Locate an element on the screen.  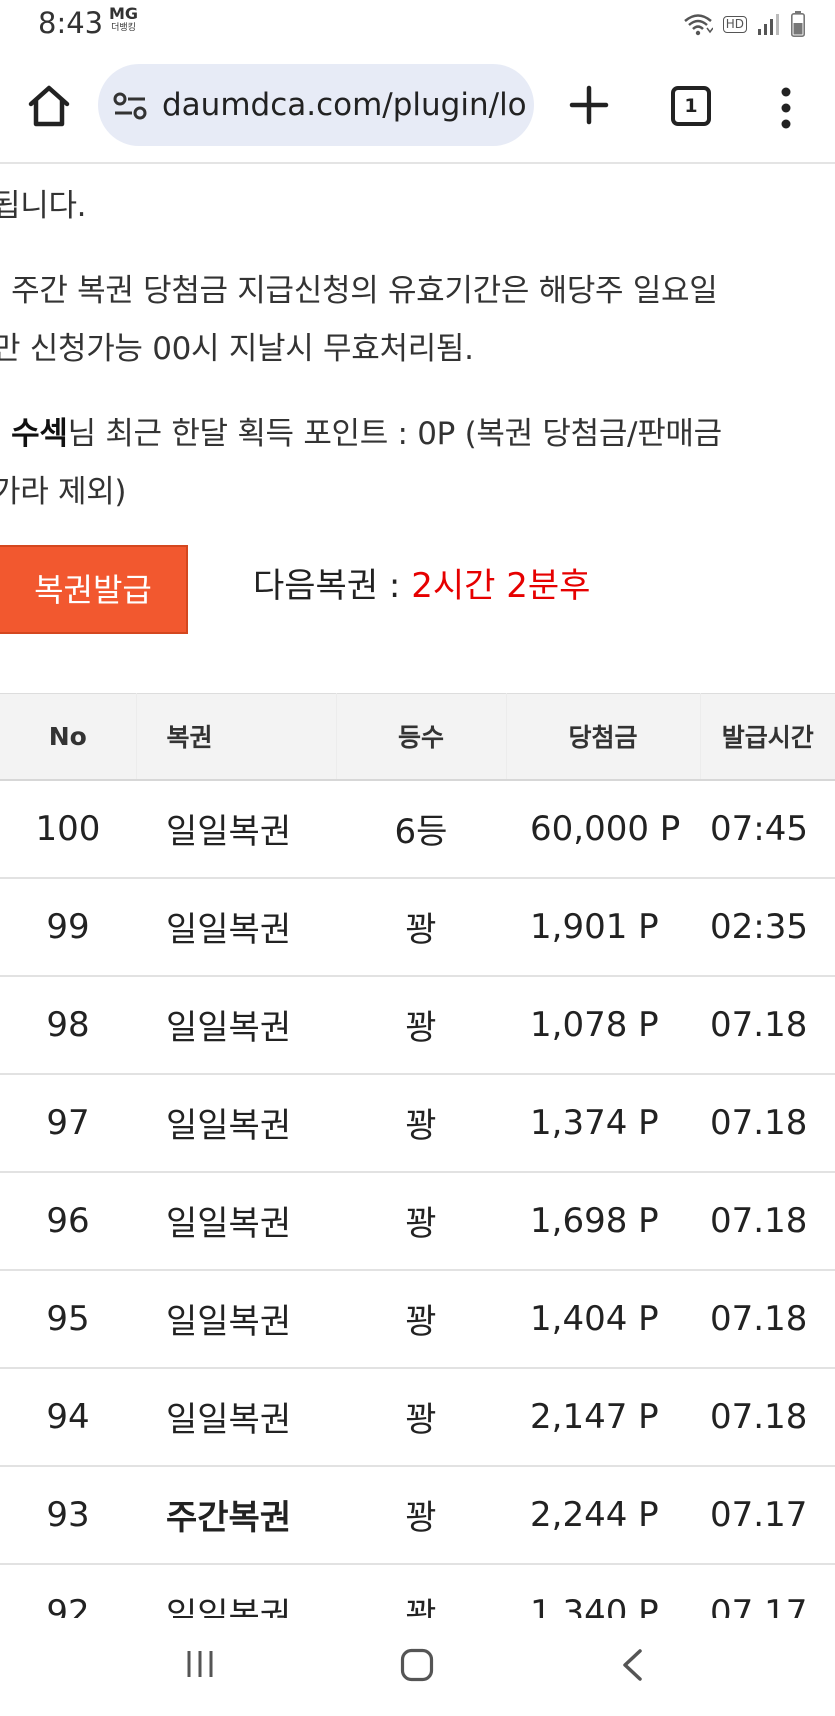
next-lottery-label: 다음복권 : is located at coordinates (332, 586).